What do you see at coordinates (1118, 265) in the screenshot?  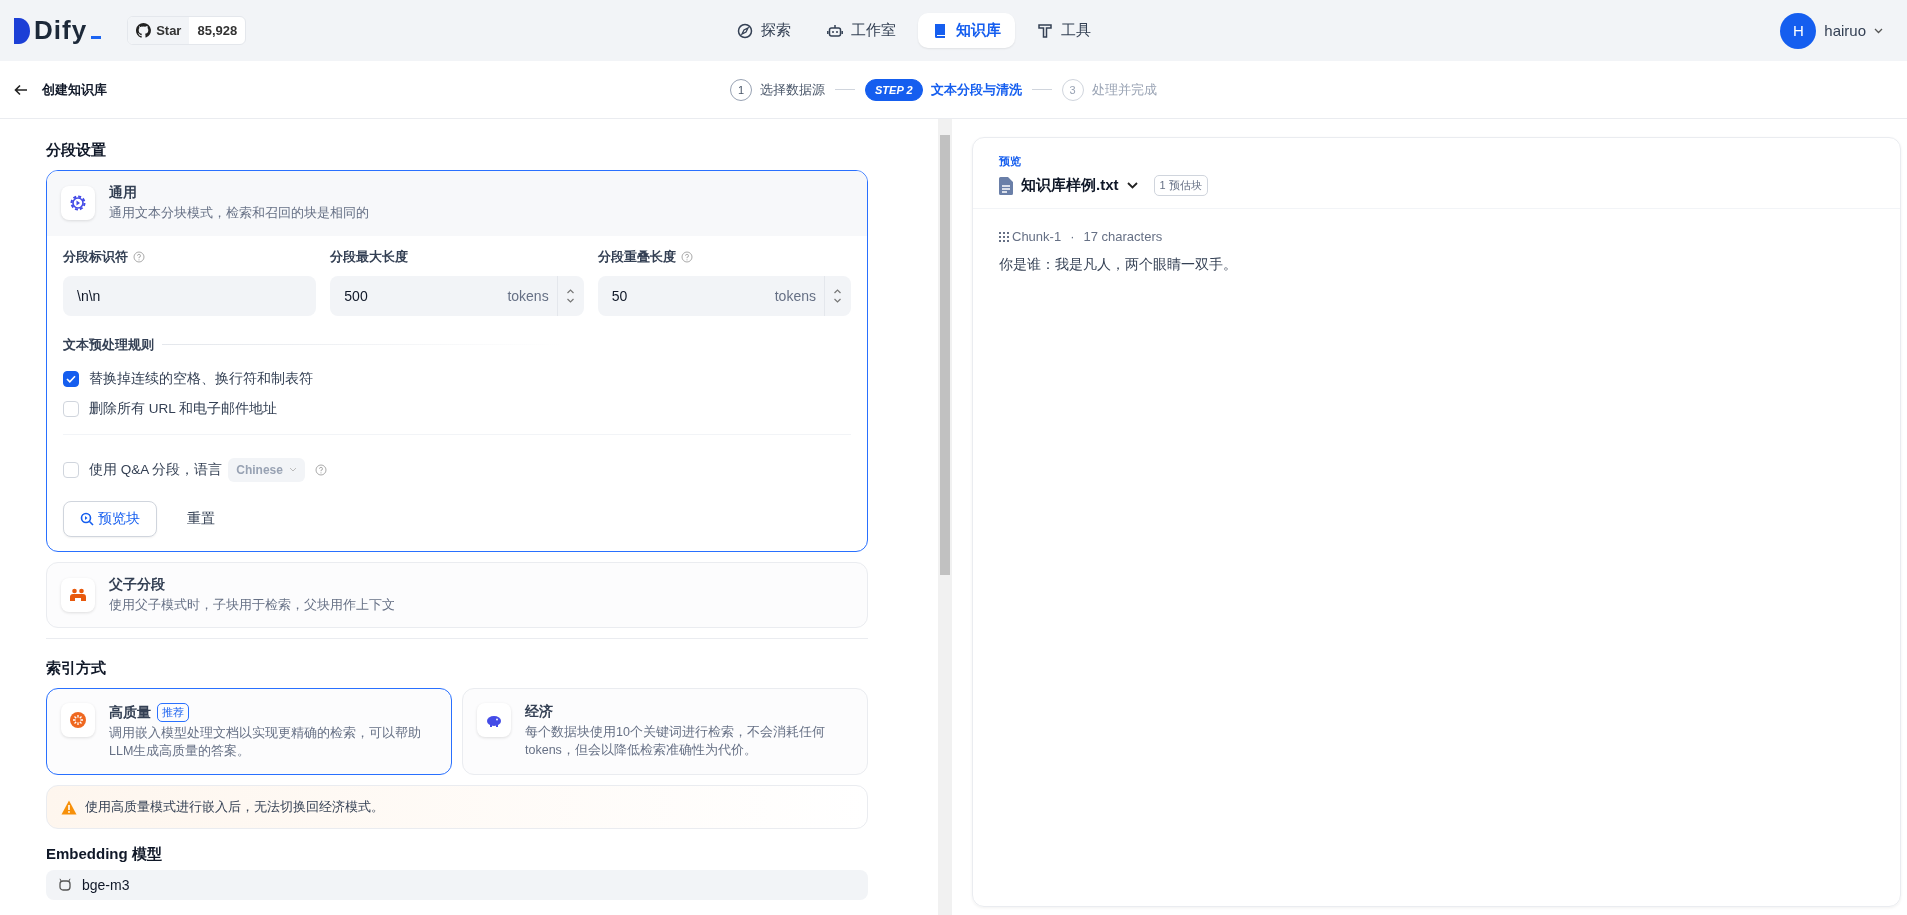 I see `chunk-text: 你是谁：我是凡人，两个眼睛一双手。` at bounding box center [1118, 265].